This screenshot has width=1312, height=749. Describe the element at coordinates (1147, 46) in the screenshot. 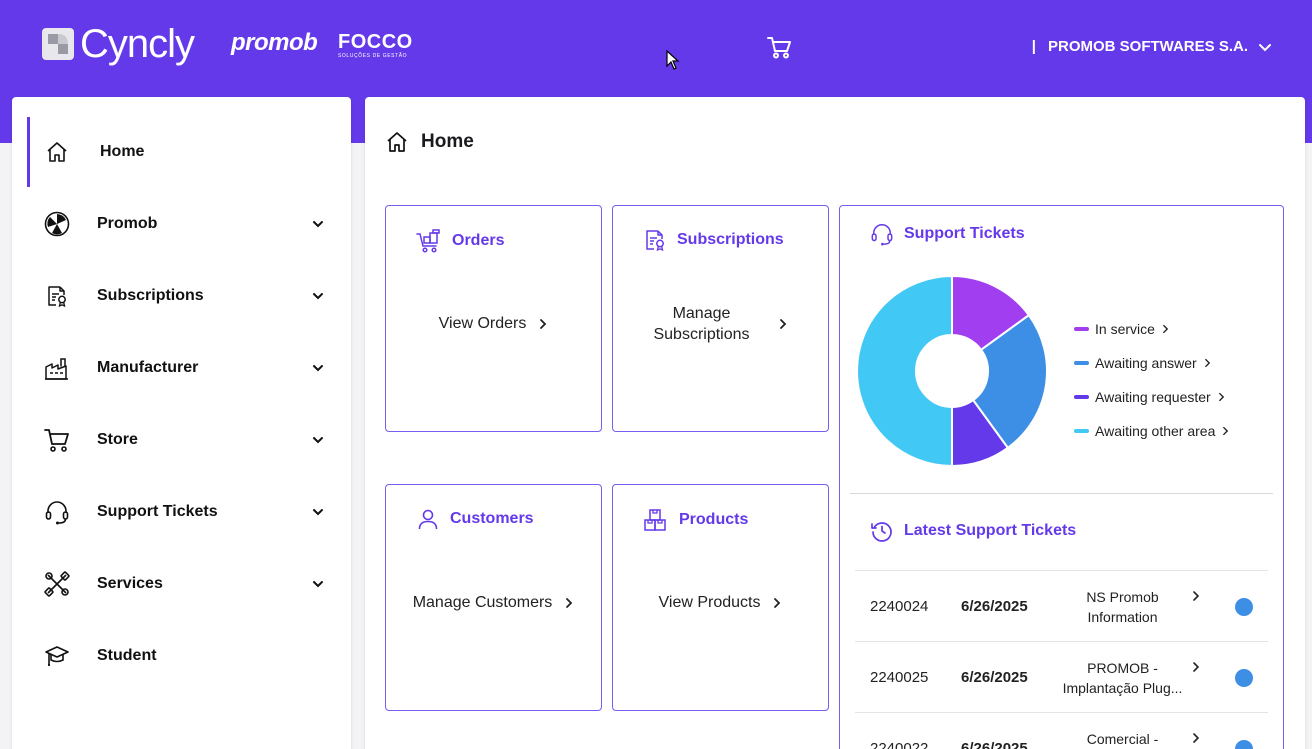

I see `company-name: PROMOB SOFTWARES S.A.` at that location.